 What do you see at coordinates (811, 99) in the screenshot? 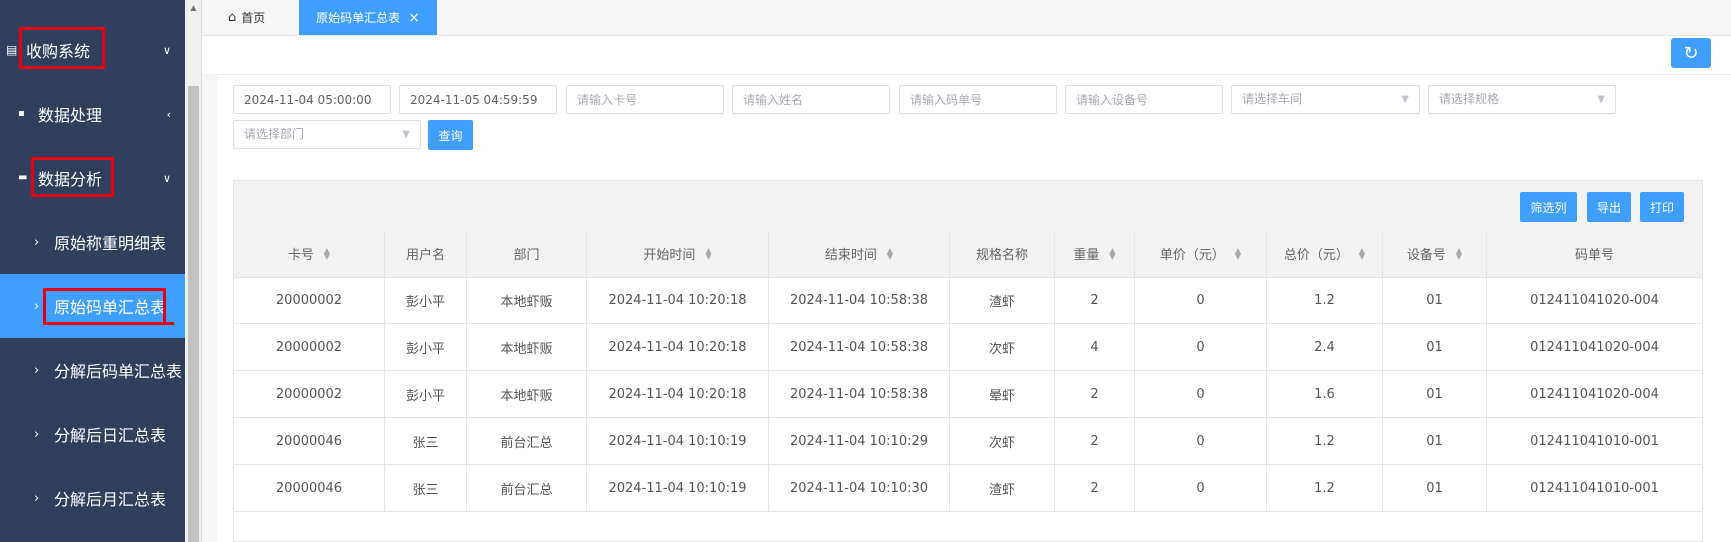
I see `name-input` at bounding box center [811, 99].